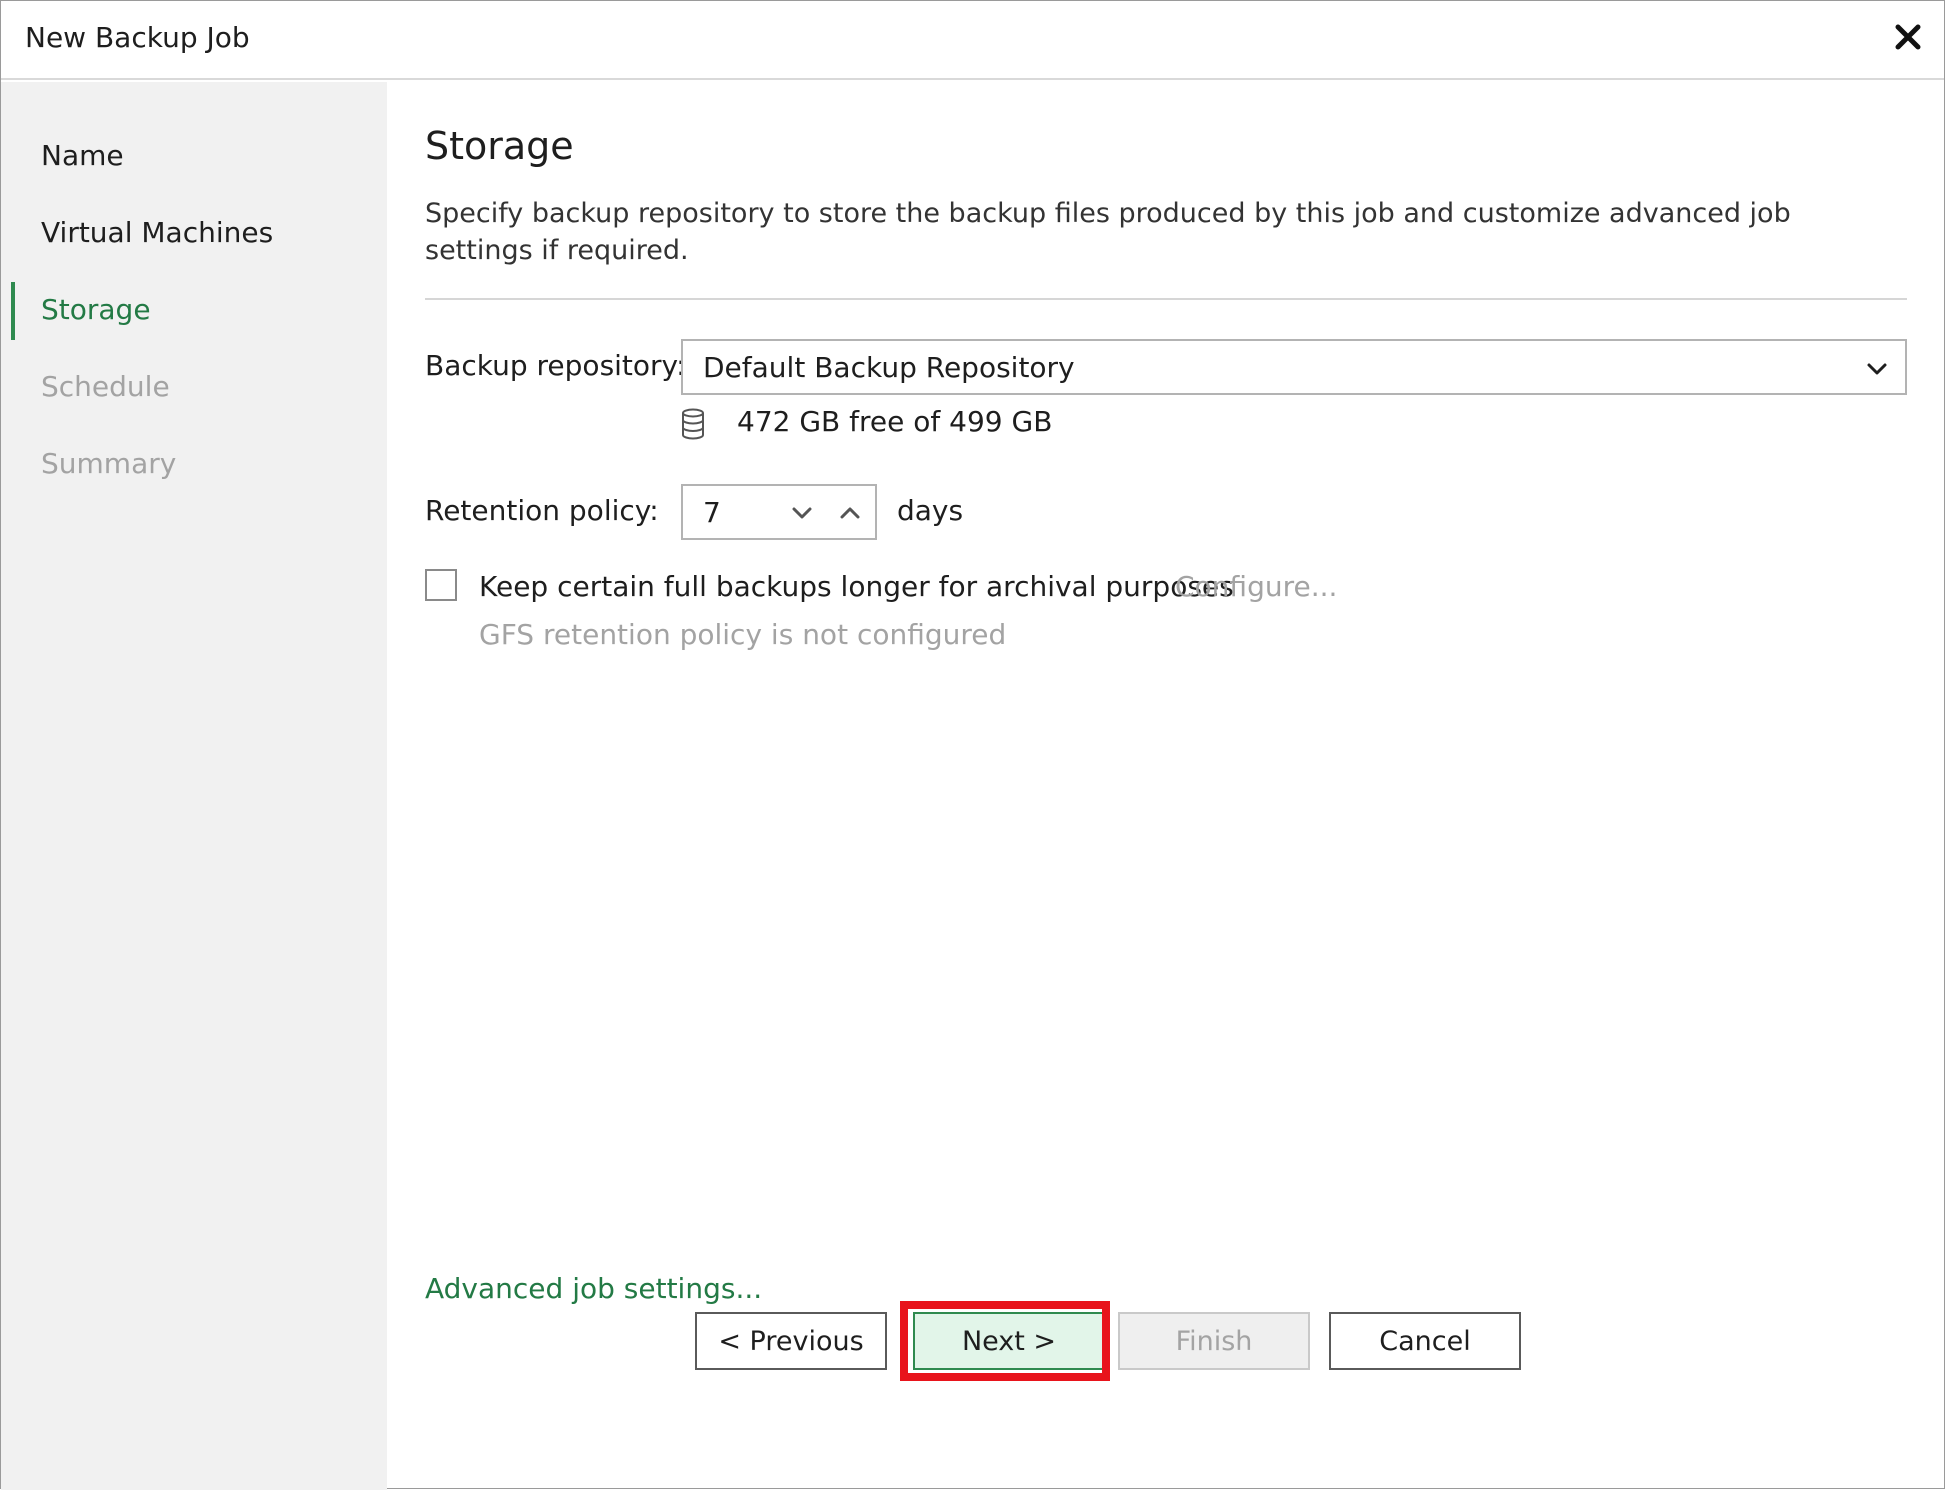 This screenshot has width=1945, height=1490. Describe the element at coordinates (779, 512) in the screenshot. I see `retention-policy-stepper: 7` at that location.